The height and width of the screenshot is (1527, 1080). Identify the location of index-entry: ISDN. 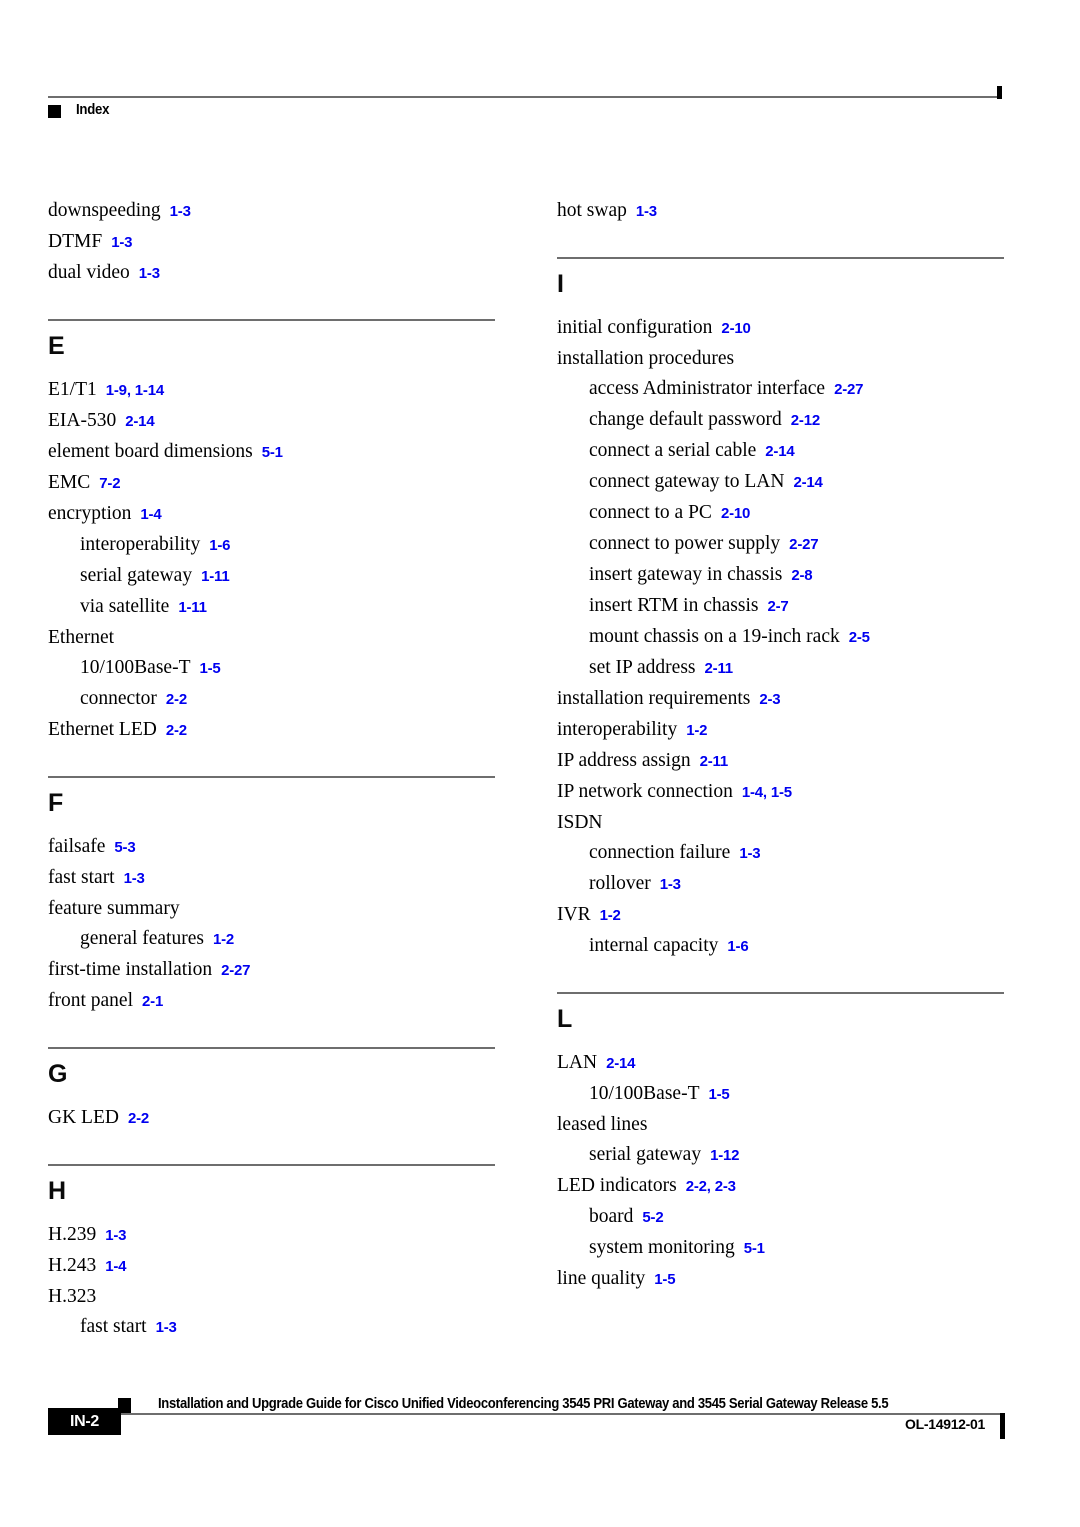
(784, 823).